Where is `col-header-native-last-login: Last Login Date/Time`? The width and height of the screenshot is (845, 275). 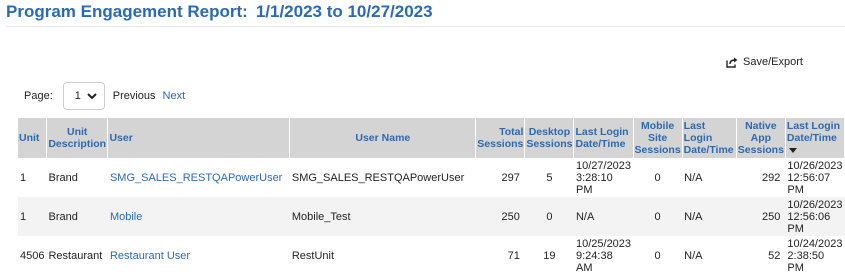 col-header-native-last-login: Last Login Date/Time is located at coordinates (815, 138).